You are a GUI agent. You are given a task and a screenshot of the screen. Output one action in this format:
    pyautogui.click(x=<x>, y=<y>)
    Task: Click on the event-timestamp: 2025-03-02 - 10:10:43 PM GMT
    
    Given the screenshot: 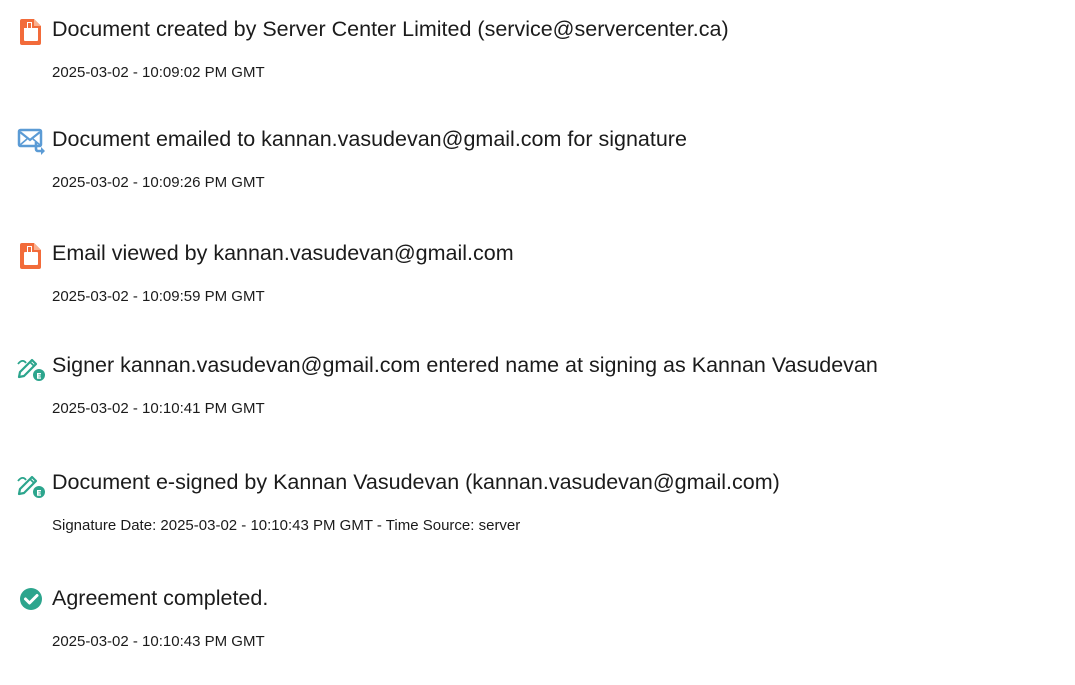 What is the action you would take?
    pyautogui.click(x=158, y=641)
    